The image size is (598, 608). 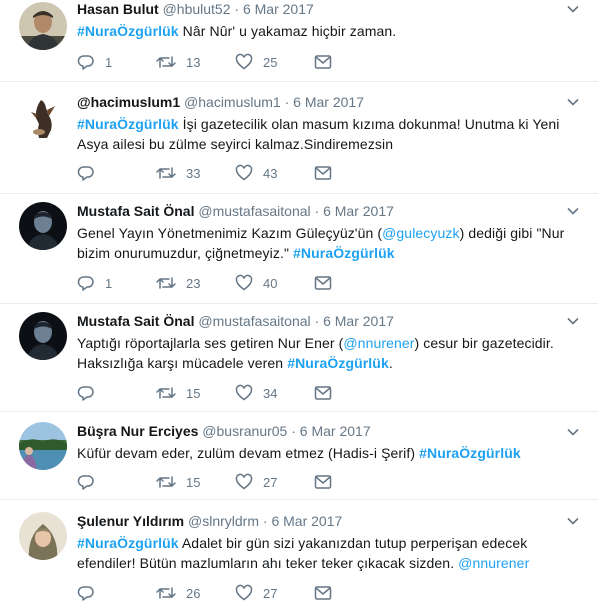 I want to click on author-handle: @slnryldrm, so click(x=223, y=521).